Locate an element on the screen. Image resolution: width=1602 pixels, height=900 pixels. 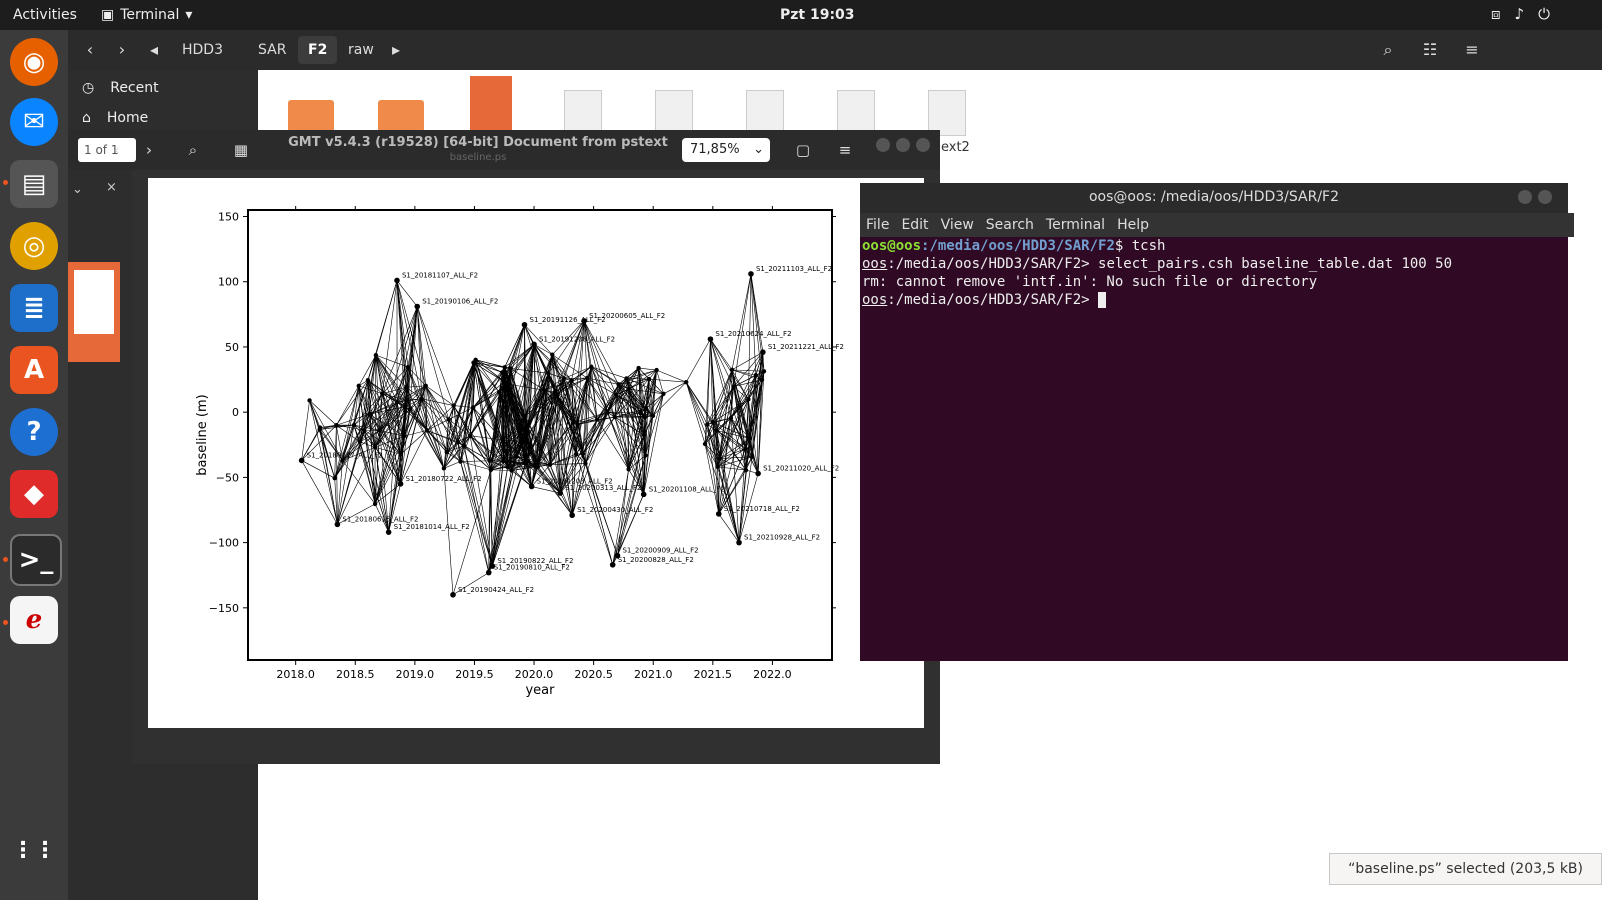
prev-page-icon: ‹ is located at coordinates (117, 150).